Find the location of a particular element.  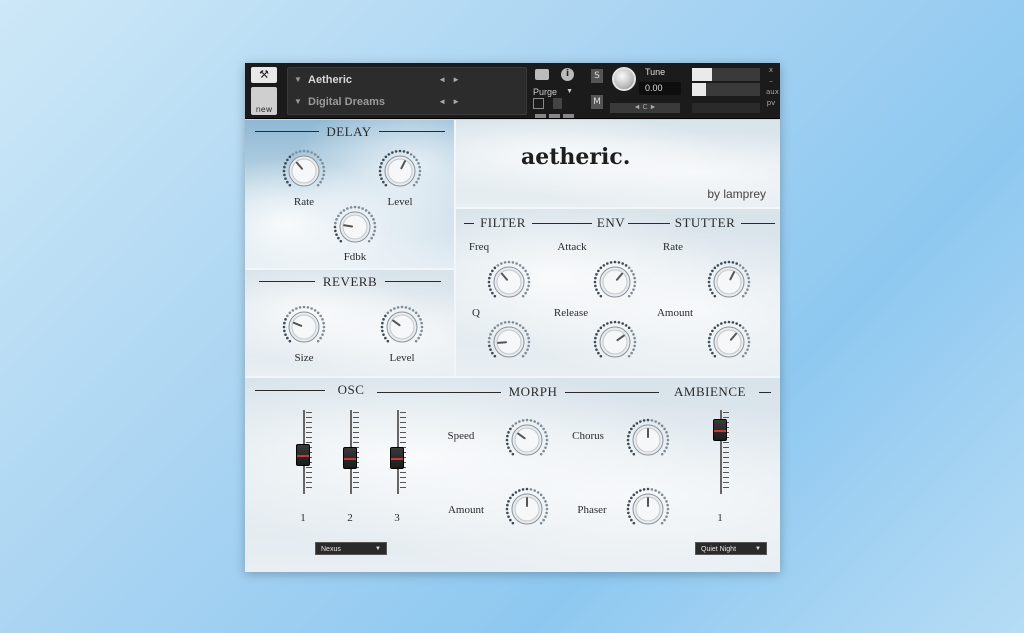

osc-fader-1-label: 1 is located at coordinates (303, 518).